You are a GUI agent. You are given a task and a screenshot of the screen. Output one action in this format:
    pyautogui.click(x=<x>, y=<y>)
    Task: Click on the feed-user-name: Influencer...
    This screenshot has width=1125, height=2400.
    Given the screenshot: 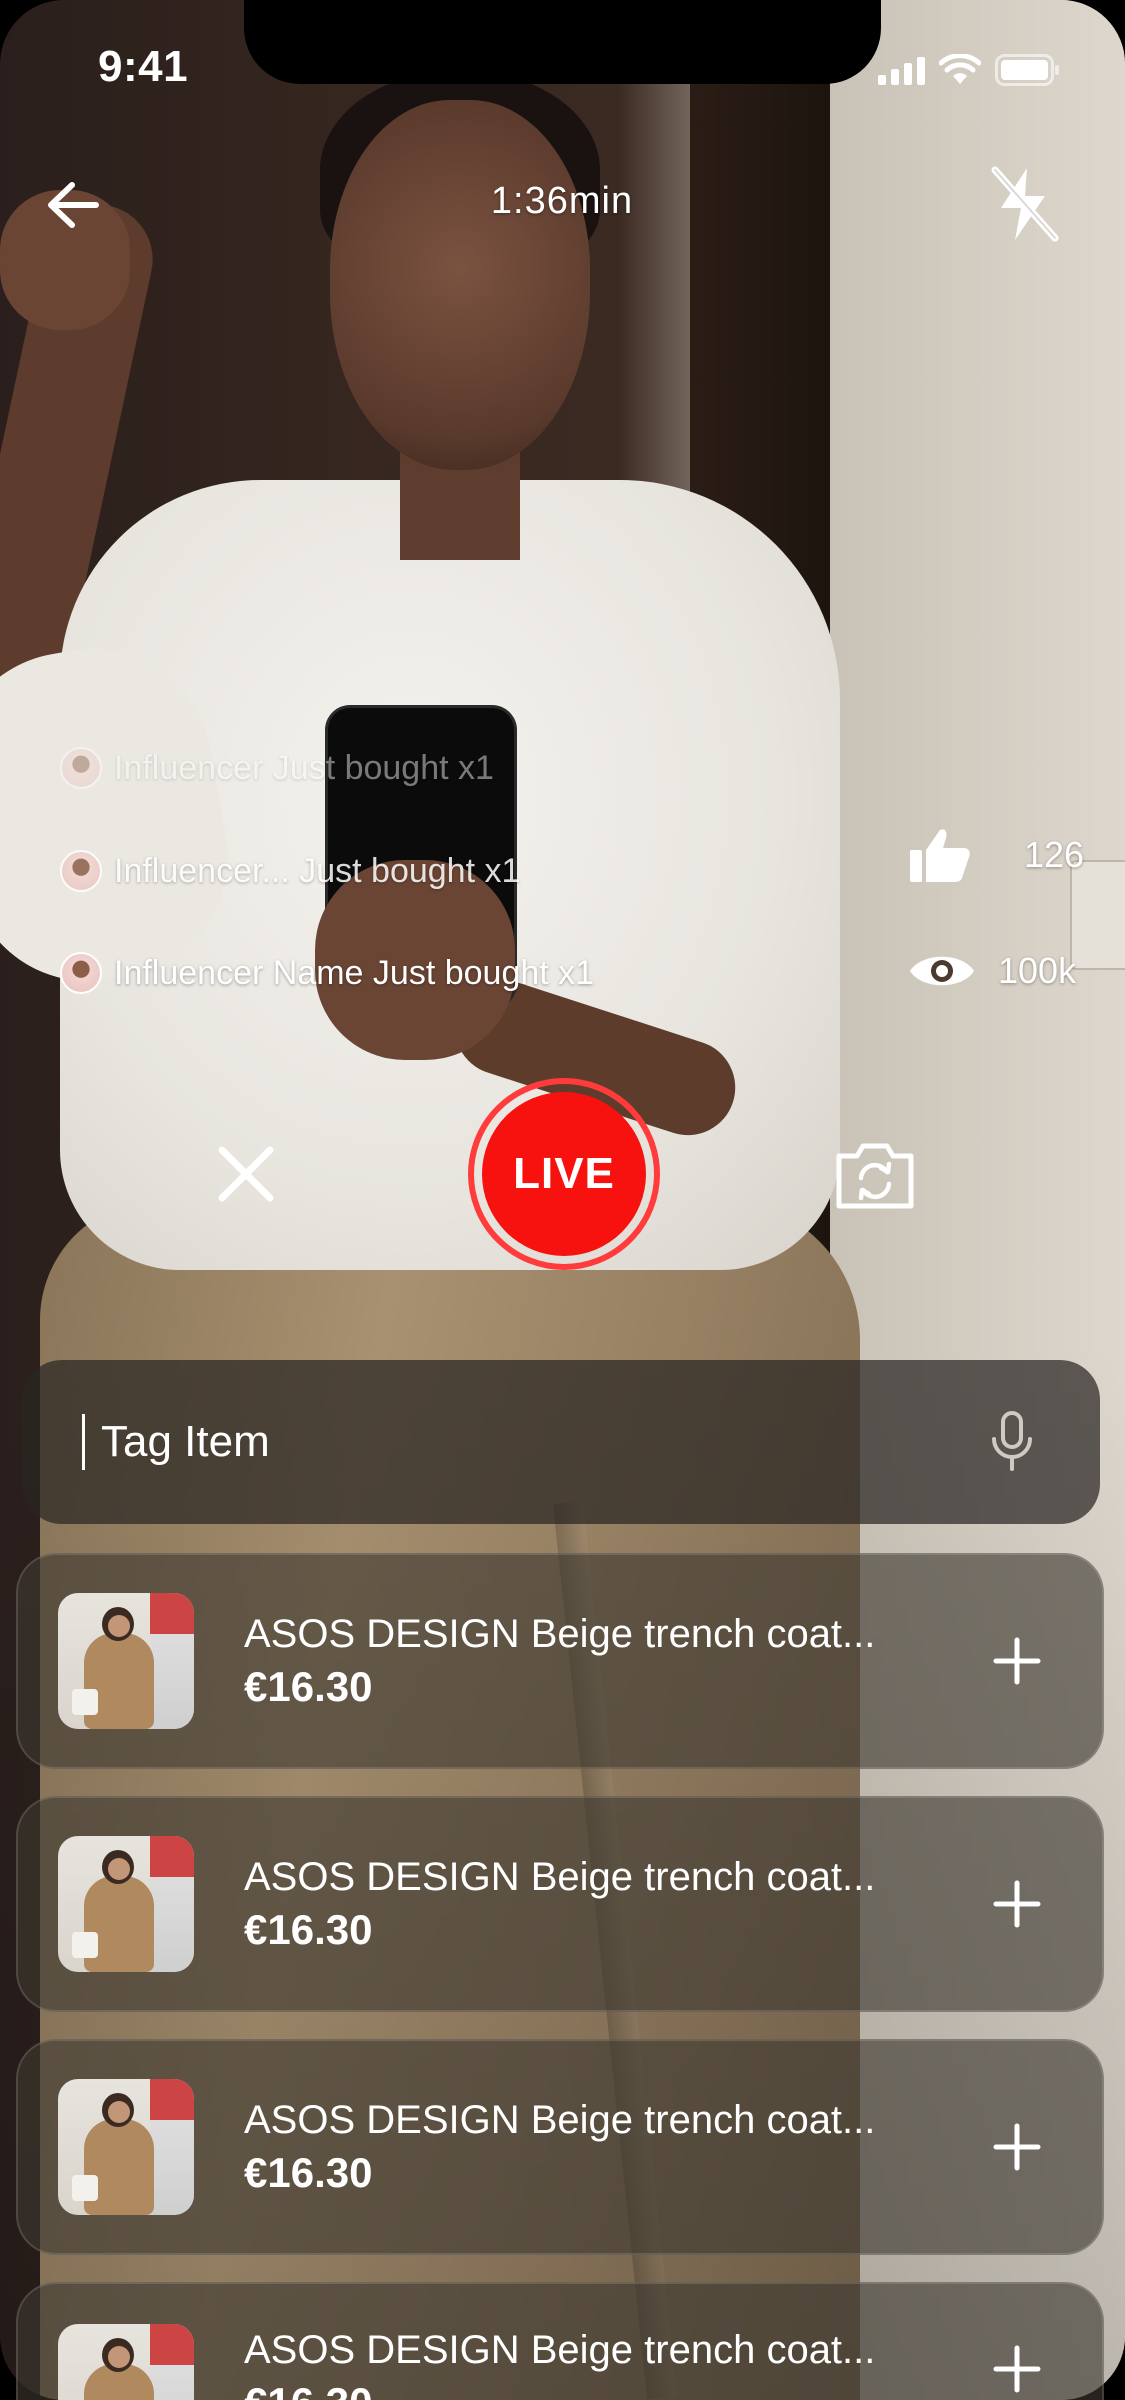 What is the action you would take?
    pyautogui.click(x=202, y=870)
    